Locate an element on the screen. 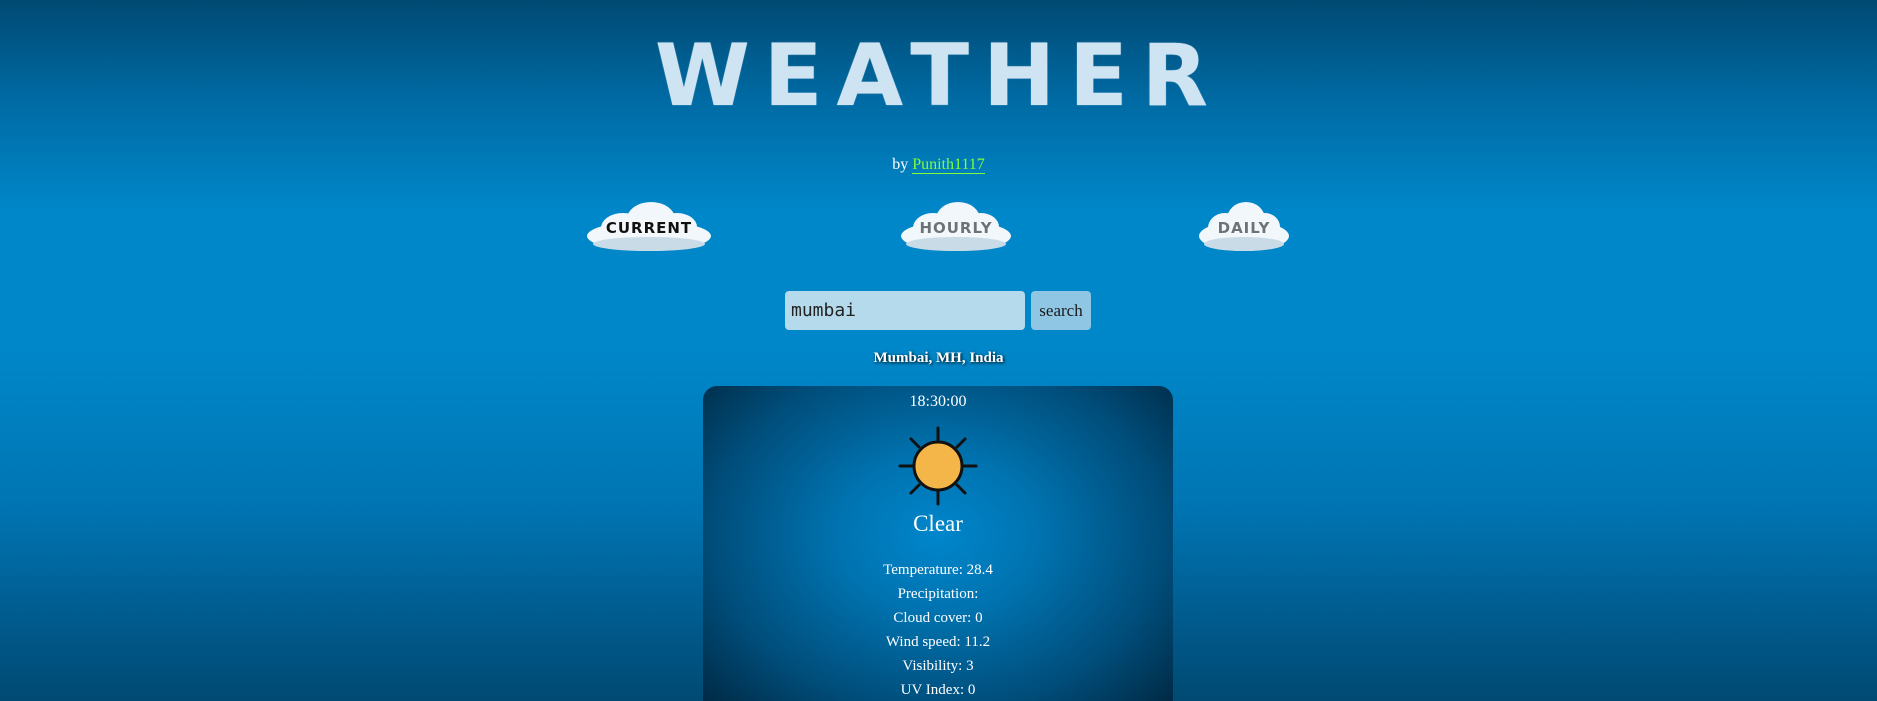 The height and width of the screenshot is (701, 1877). stat-cloud-cover: Cloud cover: 0 is located at coordinates (938, 618).